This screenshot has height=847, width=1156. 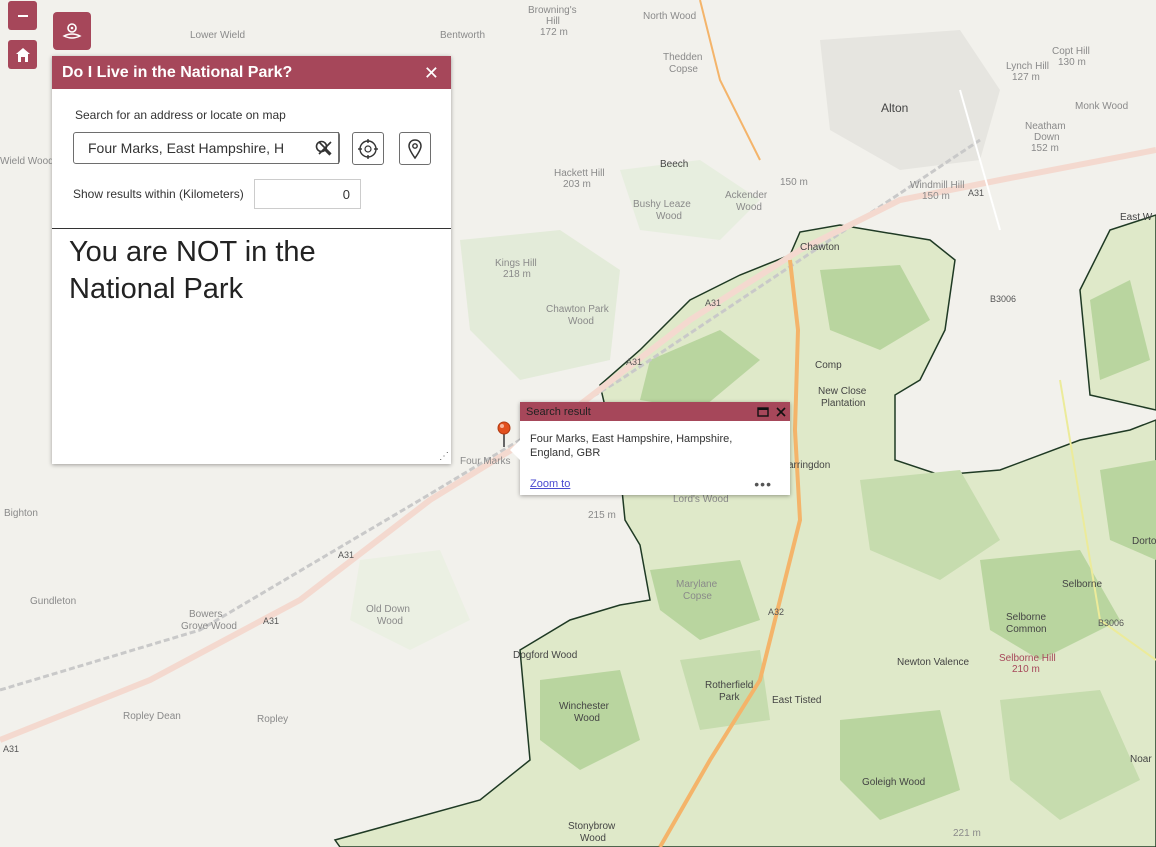 What do you see at coordinates (388, 609) in the screenshot?
I see `svg-text: Old Down` at bounding box center [388, 609].